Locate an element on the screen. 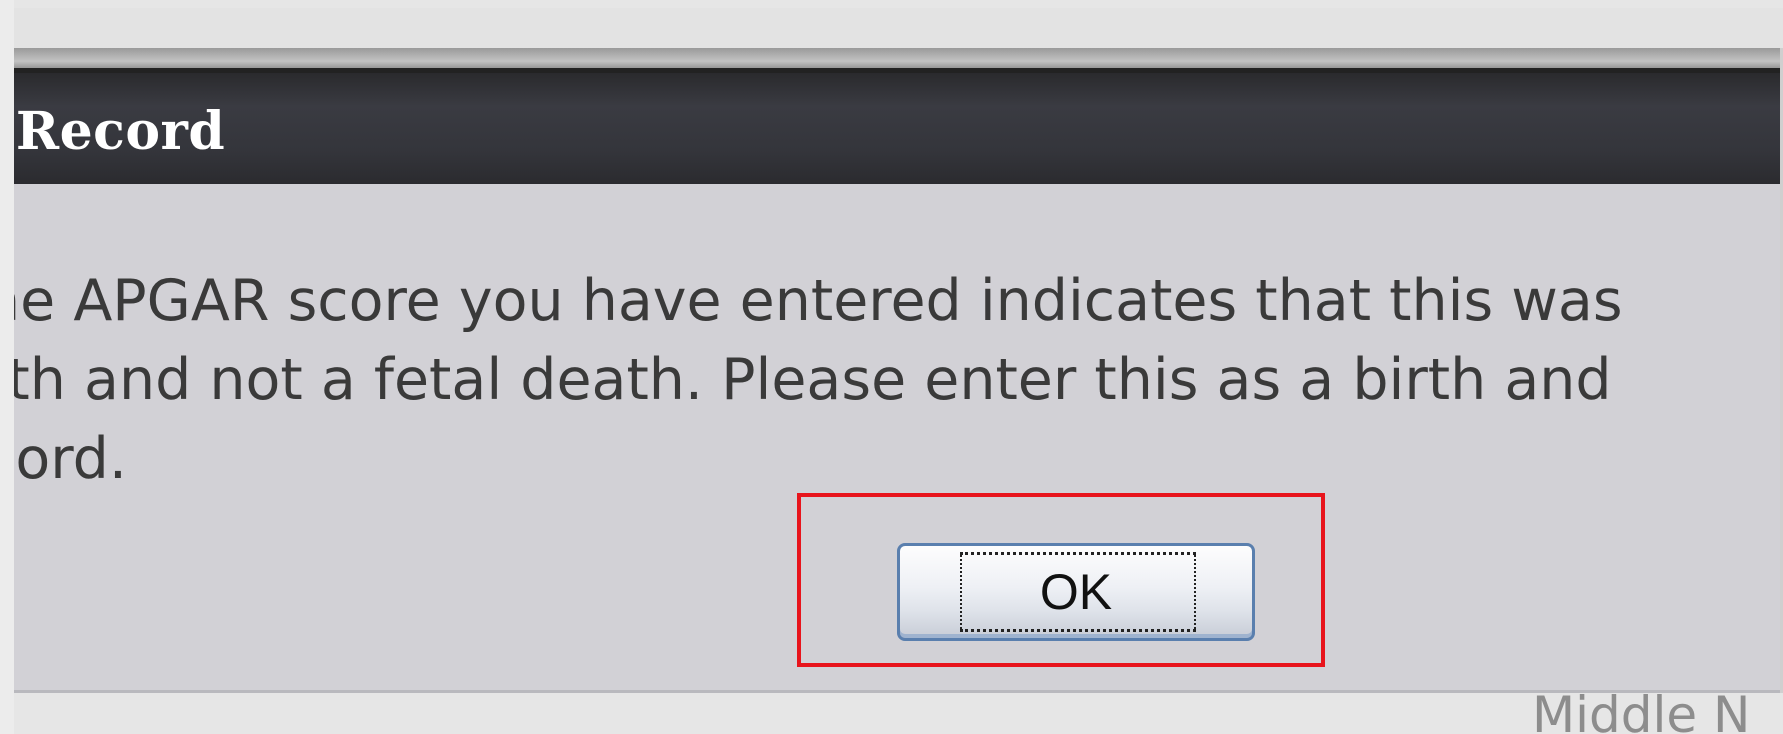  top-margin is located at coordinates (898, 29).